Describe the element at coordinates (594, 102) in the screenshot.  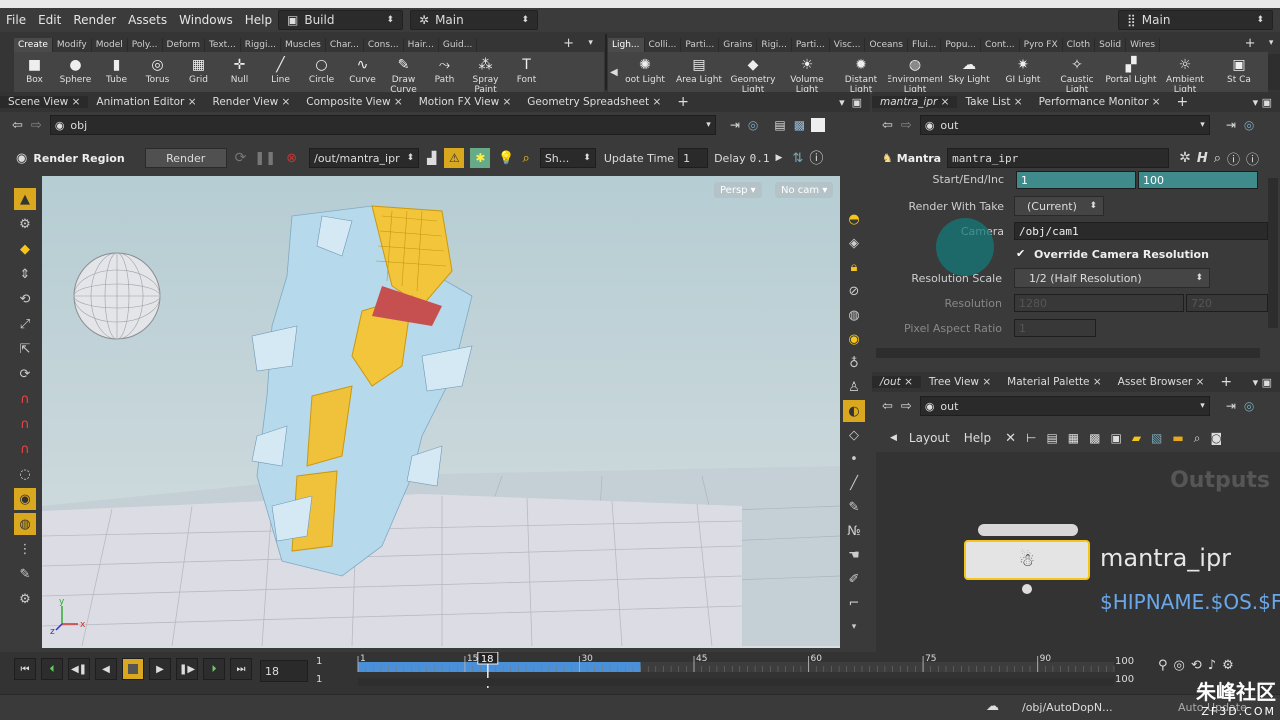
I see `tab-geometry-spreadsheet: Geometry Spreadsheet ×` at that location.